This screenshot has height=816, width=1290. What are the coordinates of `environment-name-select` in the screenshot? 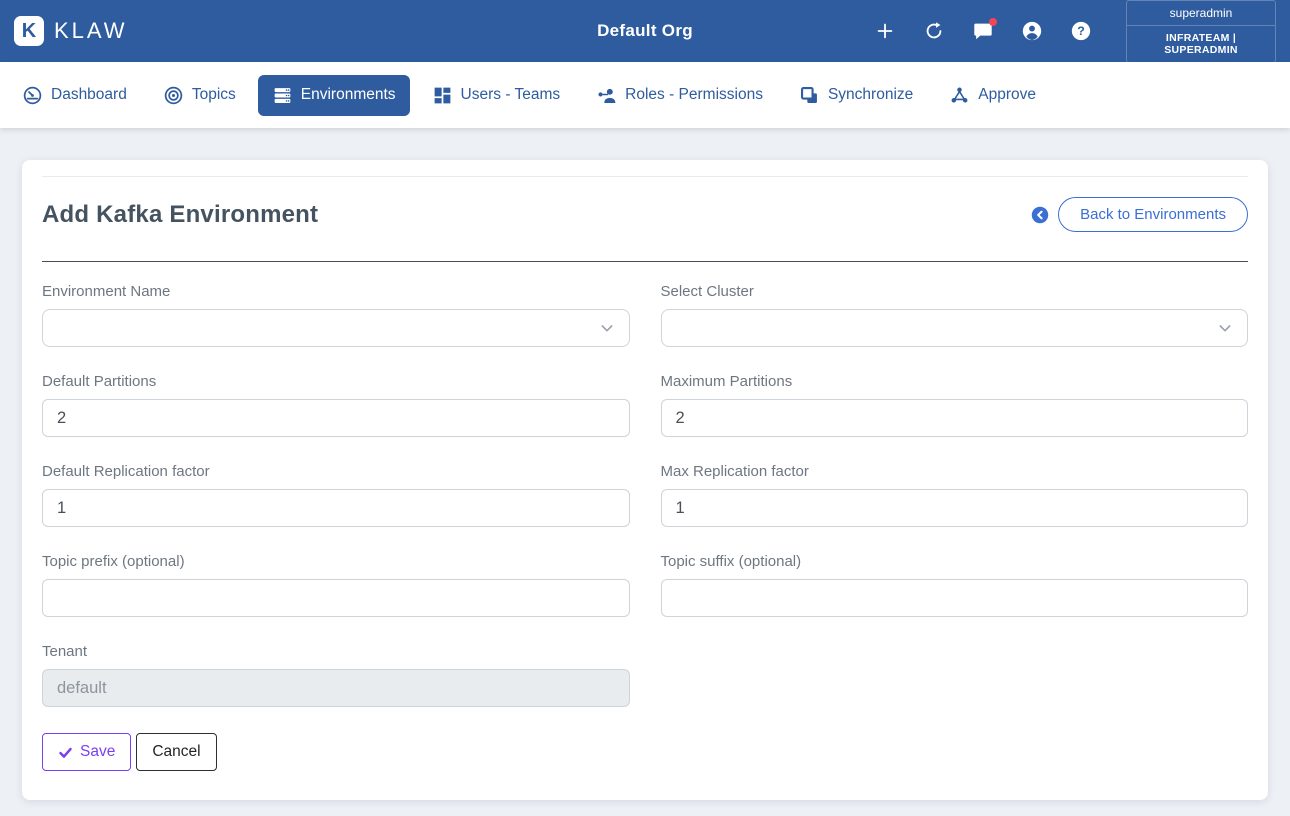 It's located at (336, 328).